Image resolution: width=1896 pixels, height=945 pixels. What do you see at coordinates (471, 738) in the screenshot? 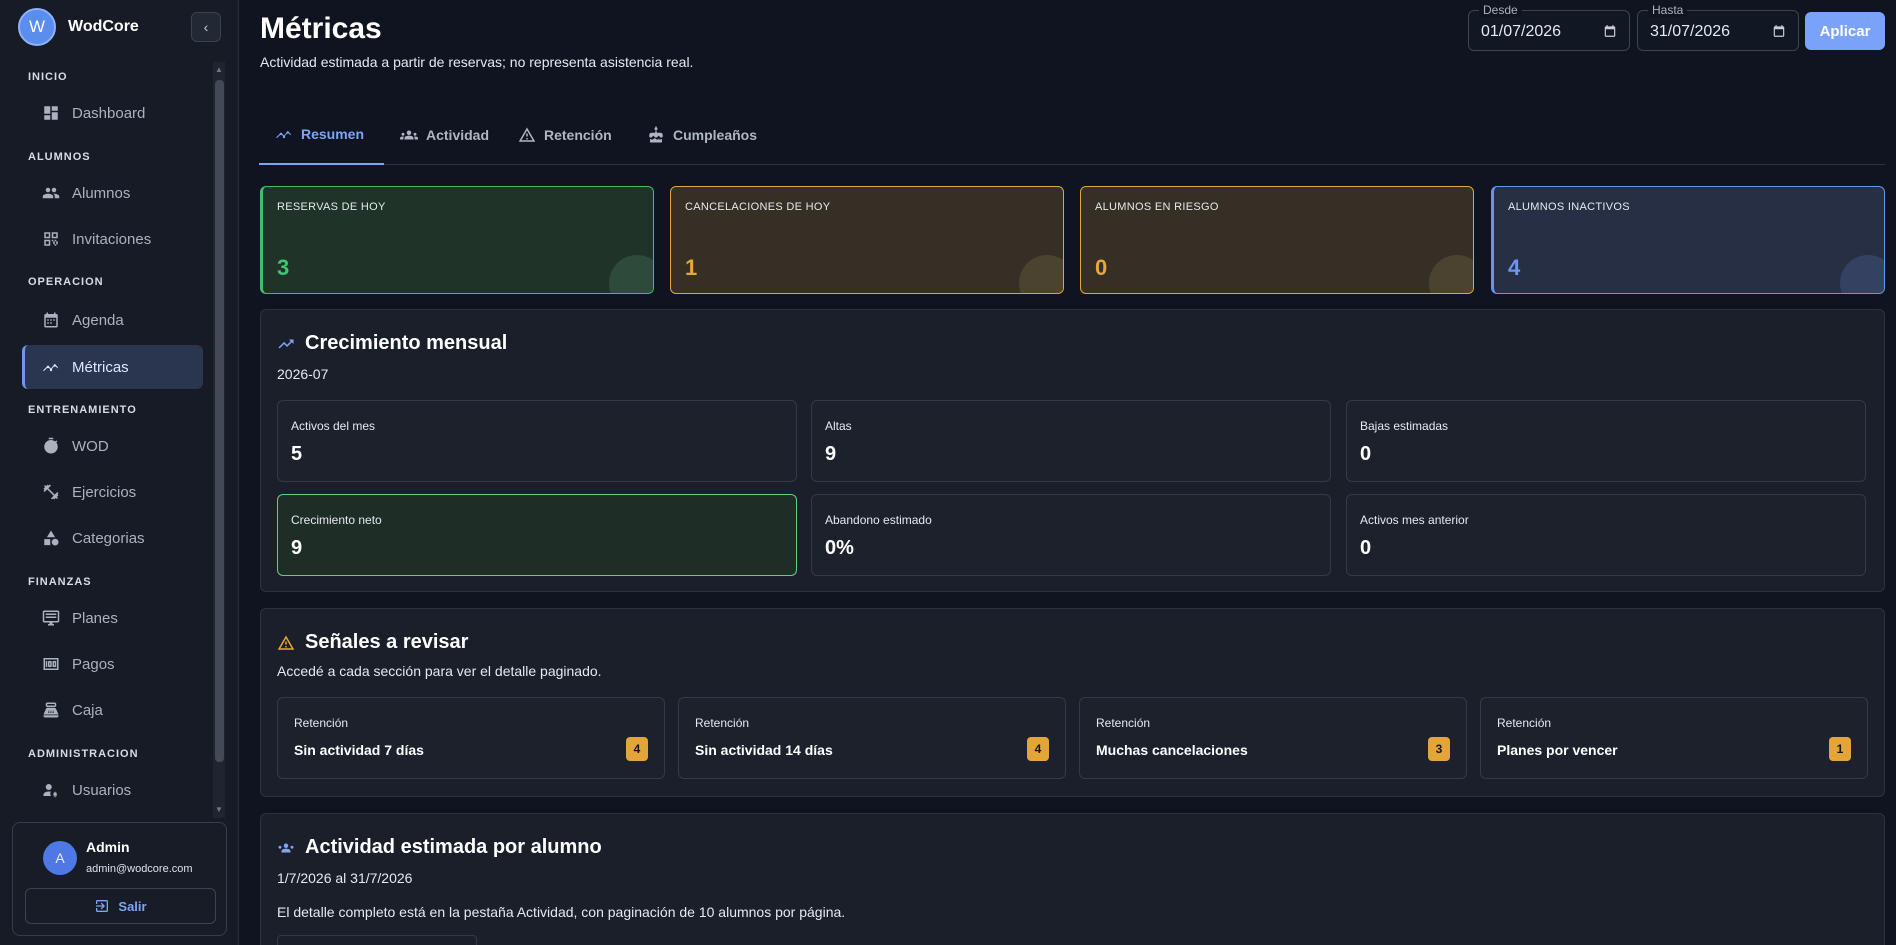
I see `signal-card-sin-actividad-7: Retención Sin actividad 7 días 4` at bounding box center [471, 738].